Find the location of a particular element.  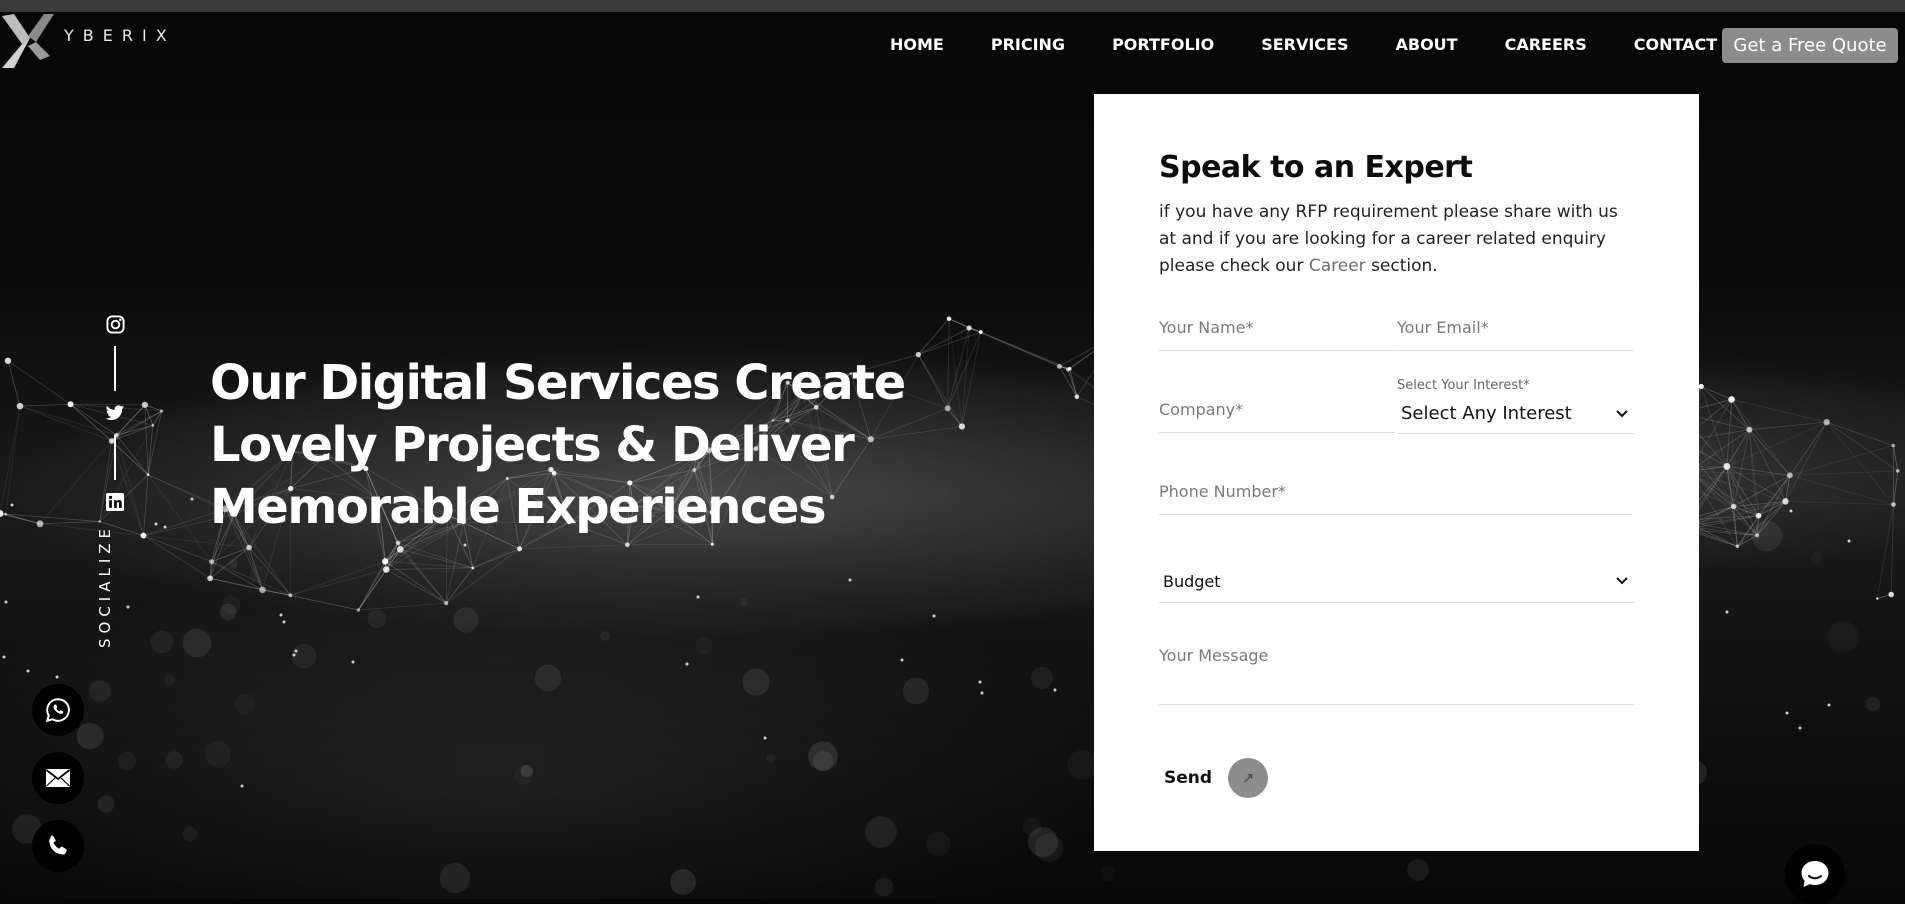

interest-label: Select Your Interest* is located at coordinates (1463, 385).